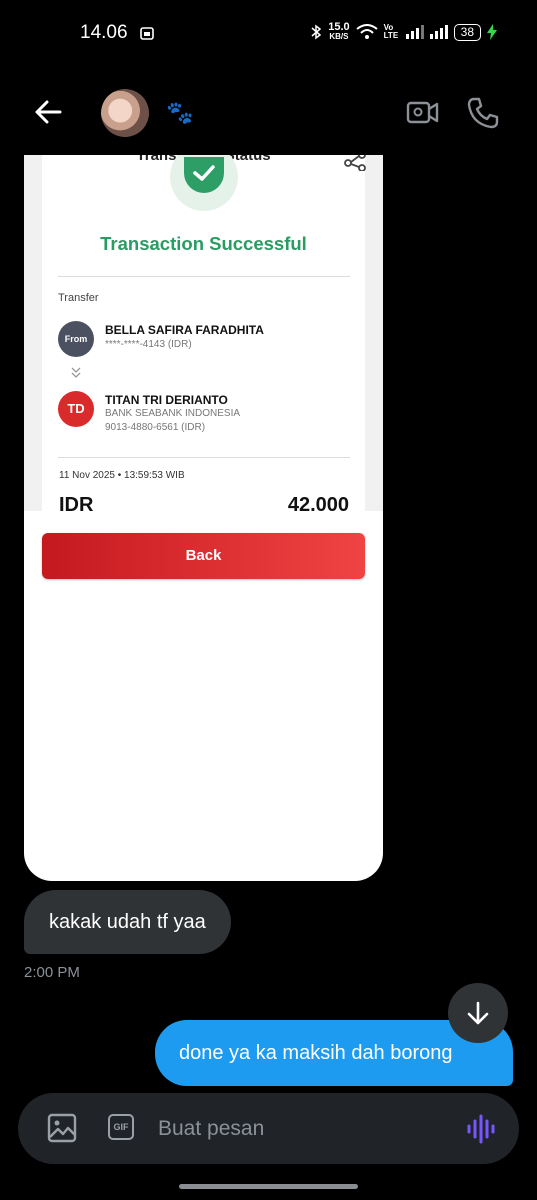 The width and height of the screenshot is (537, 1200). Describe the element at coordinates (423, 115) in the screenshot. I see `video-call-icon` at that location.